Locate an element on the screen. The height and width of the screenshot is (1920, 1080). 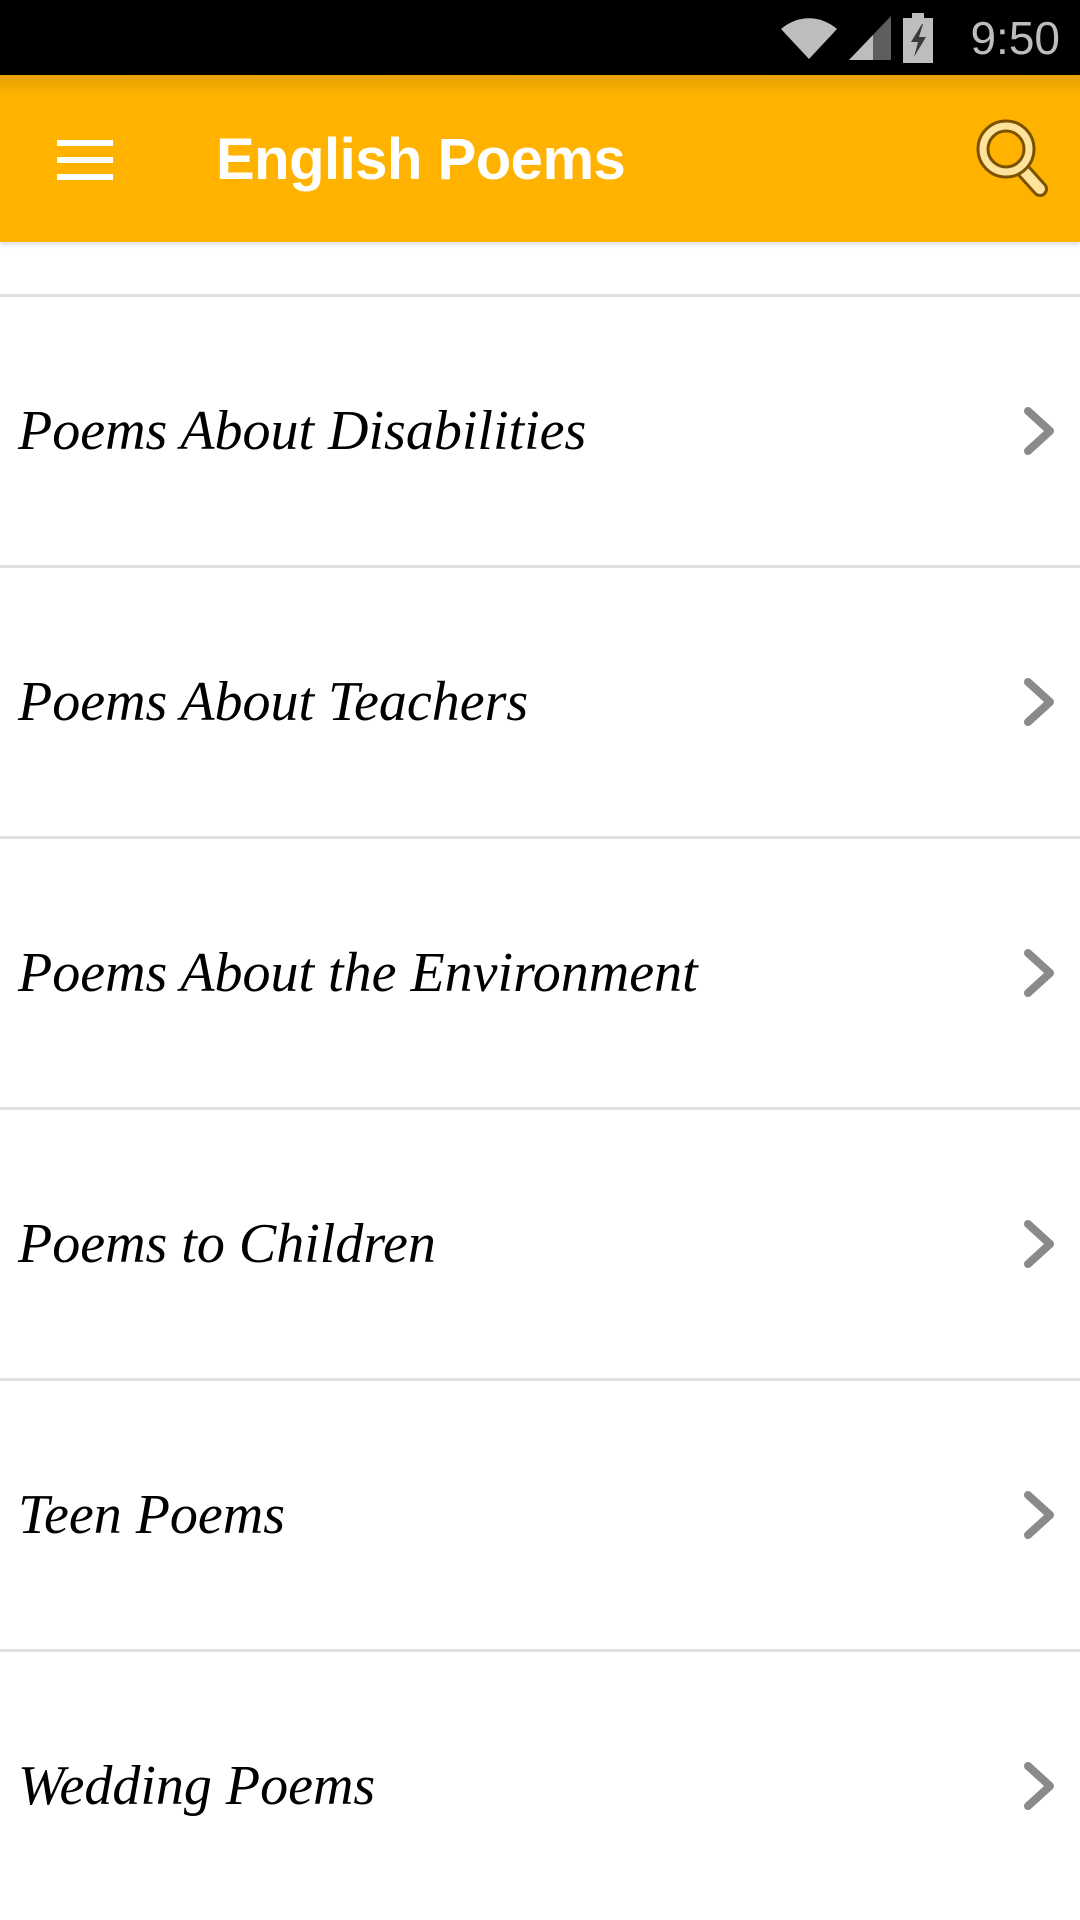
list-item-label: Poems About Disabilities is located at coordinates (302, 431).